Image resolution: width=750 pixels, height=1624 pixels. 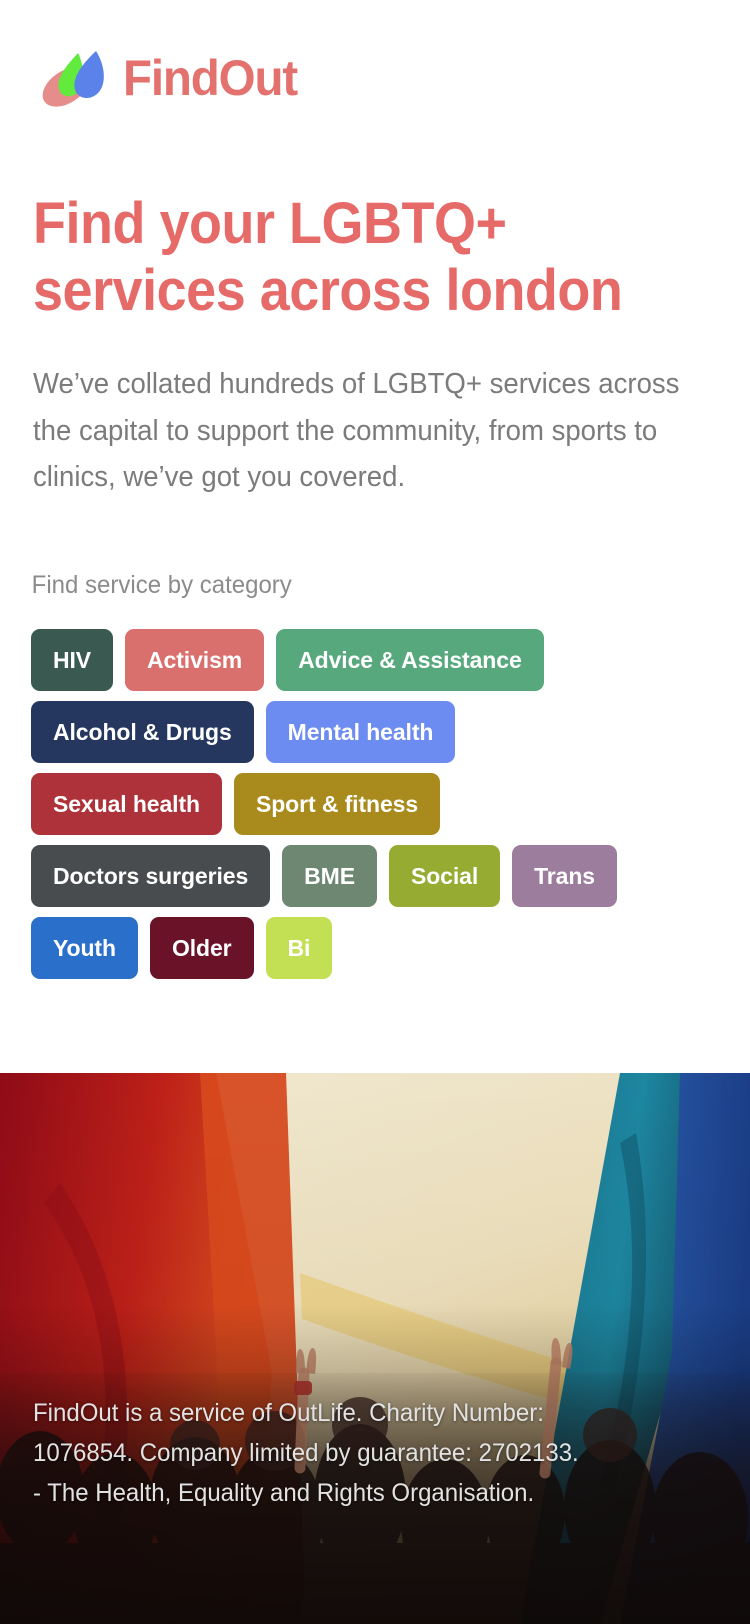 I want to click on category-pill-activism: Activism, so click(x=195, y=660).